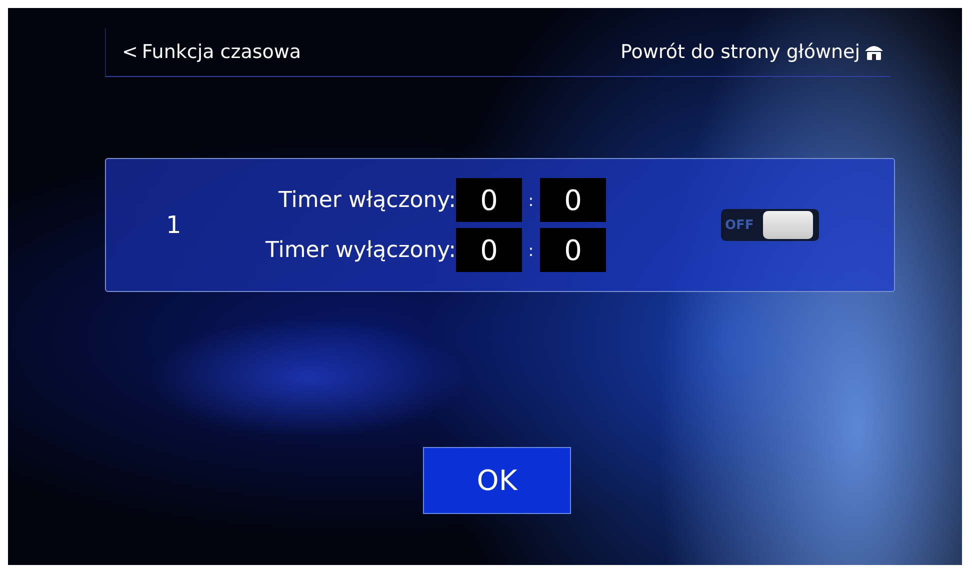  What do you see at coordinates (497, 480) in the screenshot?
I see `ok-button: OK` at bounding box center [497, 480].